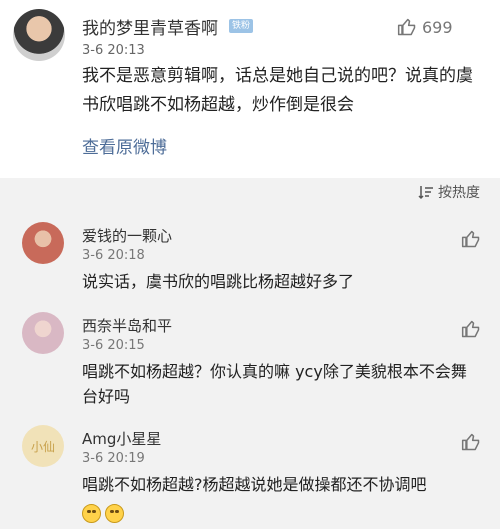  What do you see at coordinates (127, 235) in the screenshot?
I see `reply-username: 爱钱的一颗心` at bounding box center [127, 235].